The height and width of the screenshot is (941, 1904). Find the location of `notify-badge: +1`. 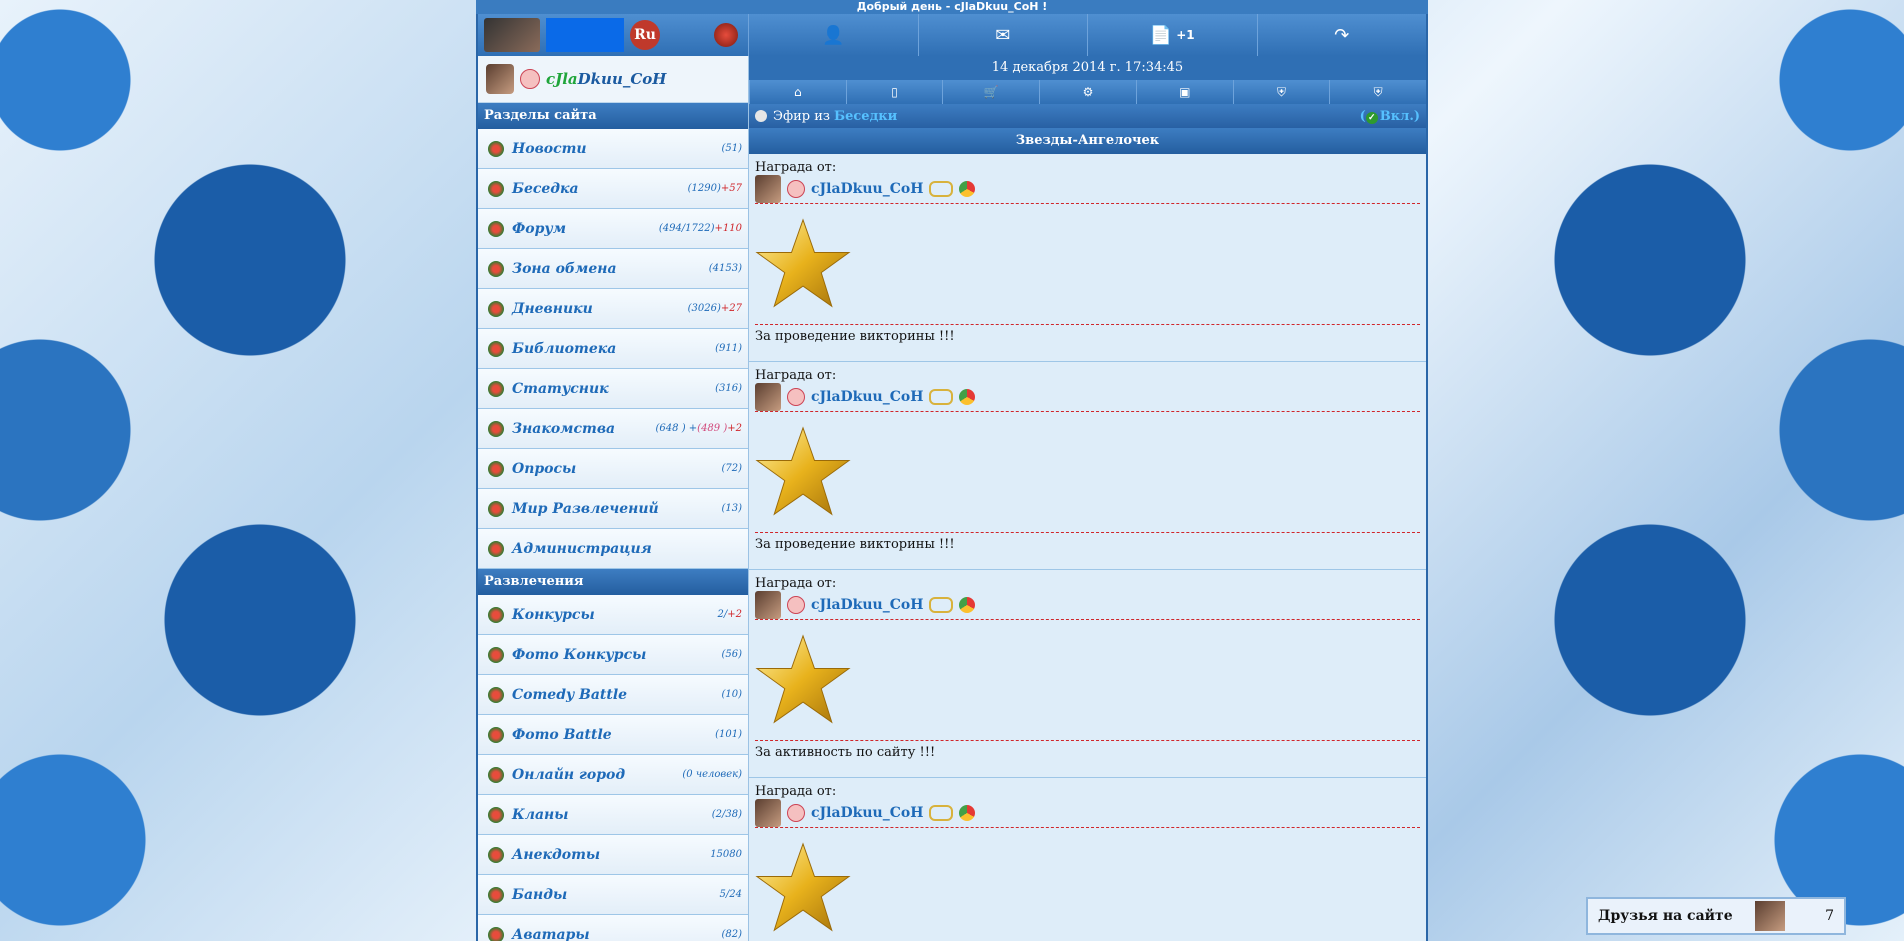

notify-badge: +1 is located at coordinates (1185, 35).